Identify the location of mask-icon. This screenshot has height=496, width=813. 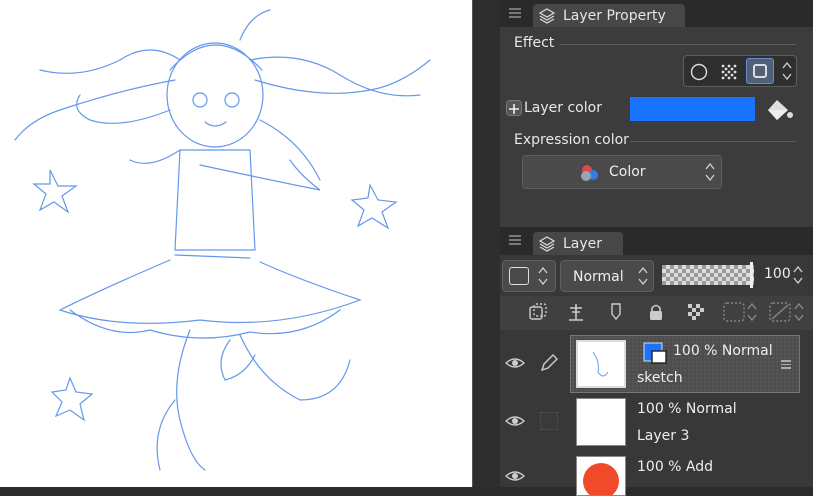
(740, 312).